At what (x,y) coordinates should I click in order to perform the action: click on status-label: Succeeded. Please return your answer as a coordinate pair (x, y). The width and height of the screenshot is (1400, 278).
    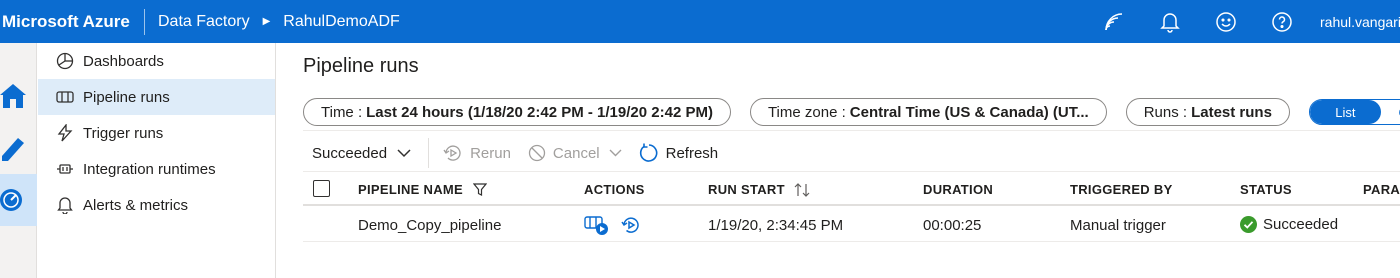
    Looking at the image, I should click on (1301, 224).